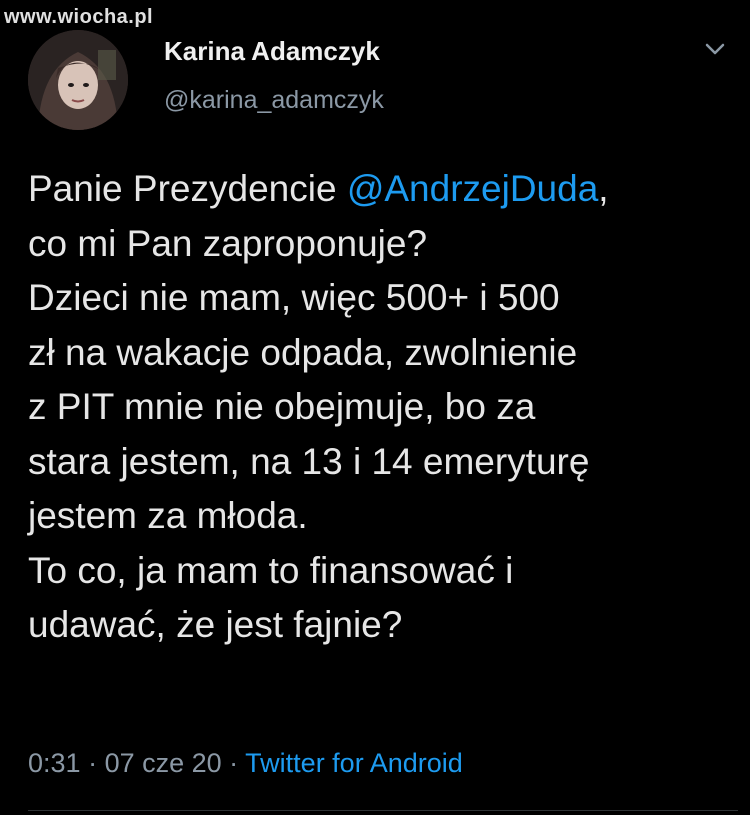 This screenshot has height=815, width=750. Describe the element at coordinates (228, 243) in the screenshot. I see `tweet-line-2: co mi Pan zaproponuje?` at that location.